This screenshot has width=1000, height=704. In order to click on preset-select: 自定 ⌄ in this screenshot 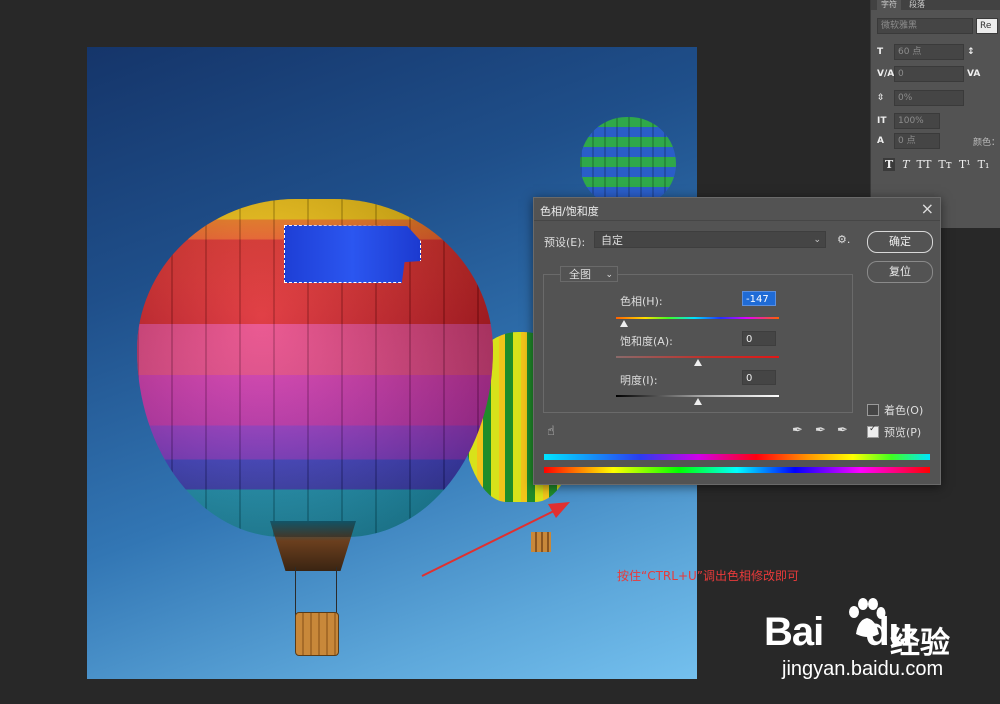, I will do `click(710, 239)`.